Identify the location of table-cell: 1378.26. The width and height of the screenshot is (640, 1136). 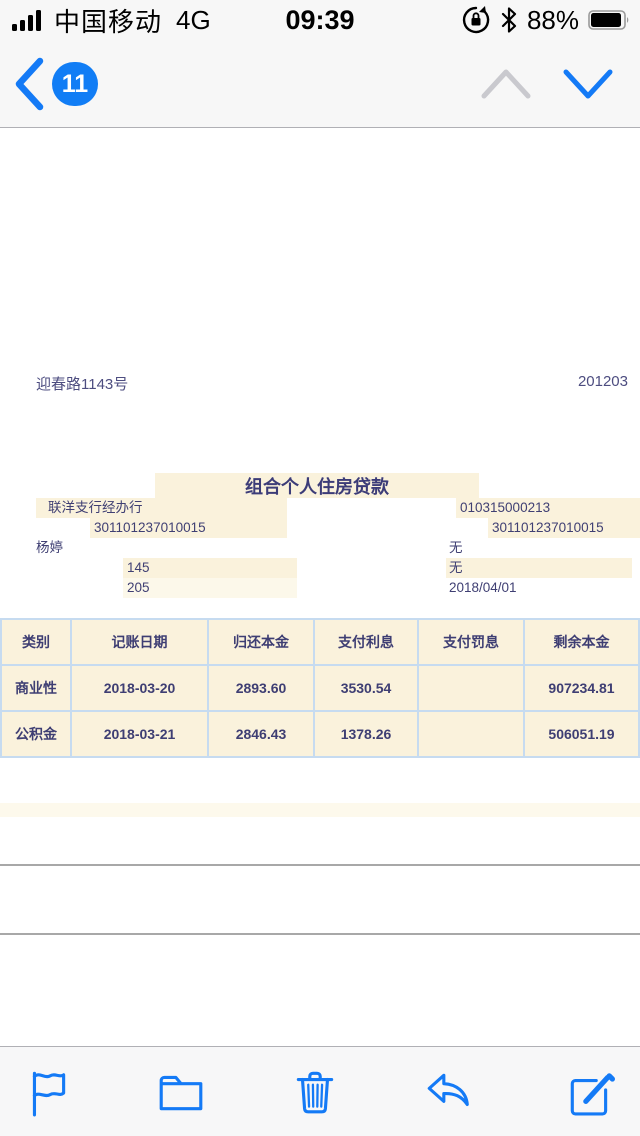
(366, 734).